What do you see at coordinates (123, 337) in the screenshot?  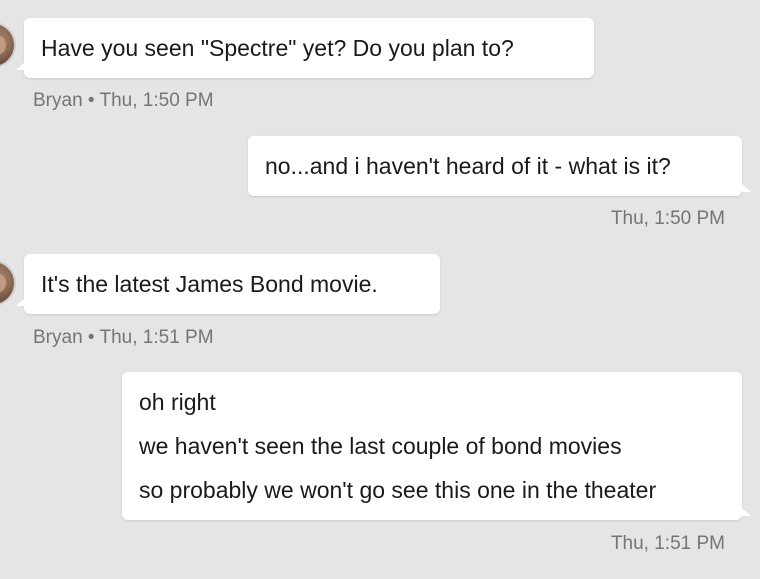 I see `message-meta: Bryan • Thu, 1:51 PM` at bounding box center [123, 337].